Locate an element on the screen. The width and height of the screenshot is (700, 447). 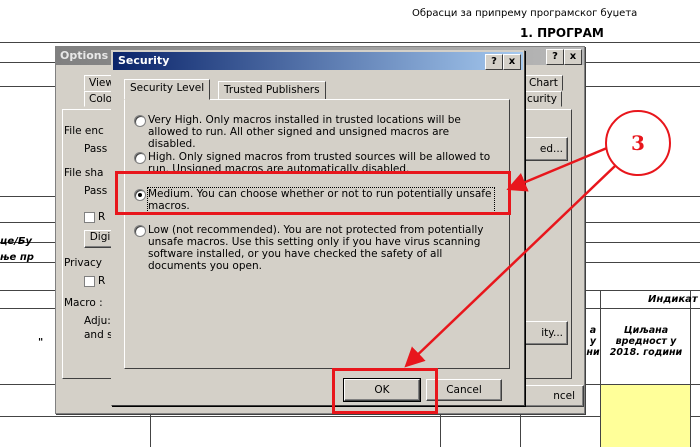
header-line: вредност у is located at coordinates (646, 341).